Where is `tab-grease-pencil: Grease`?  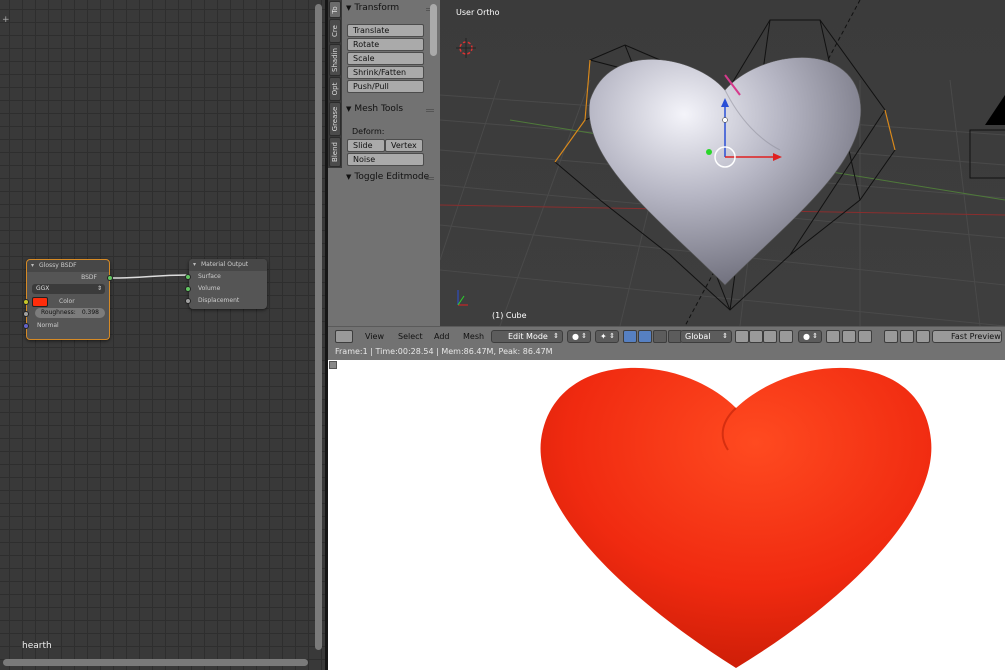
tab-grease-pencil: Grease is located at coordinates (335, 119).